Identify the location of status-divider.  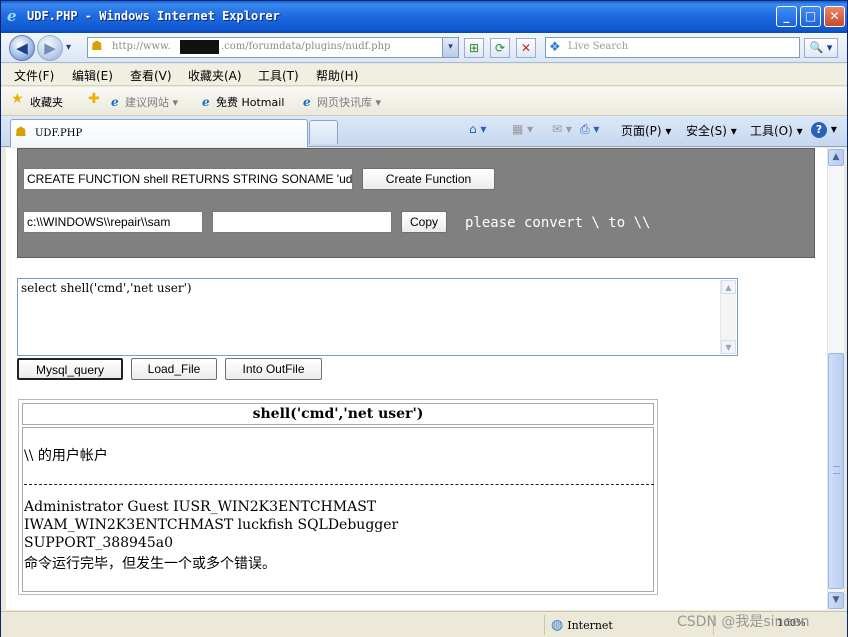
(544, 625).